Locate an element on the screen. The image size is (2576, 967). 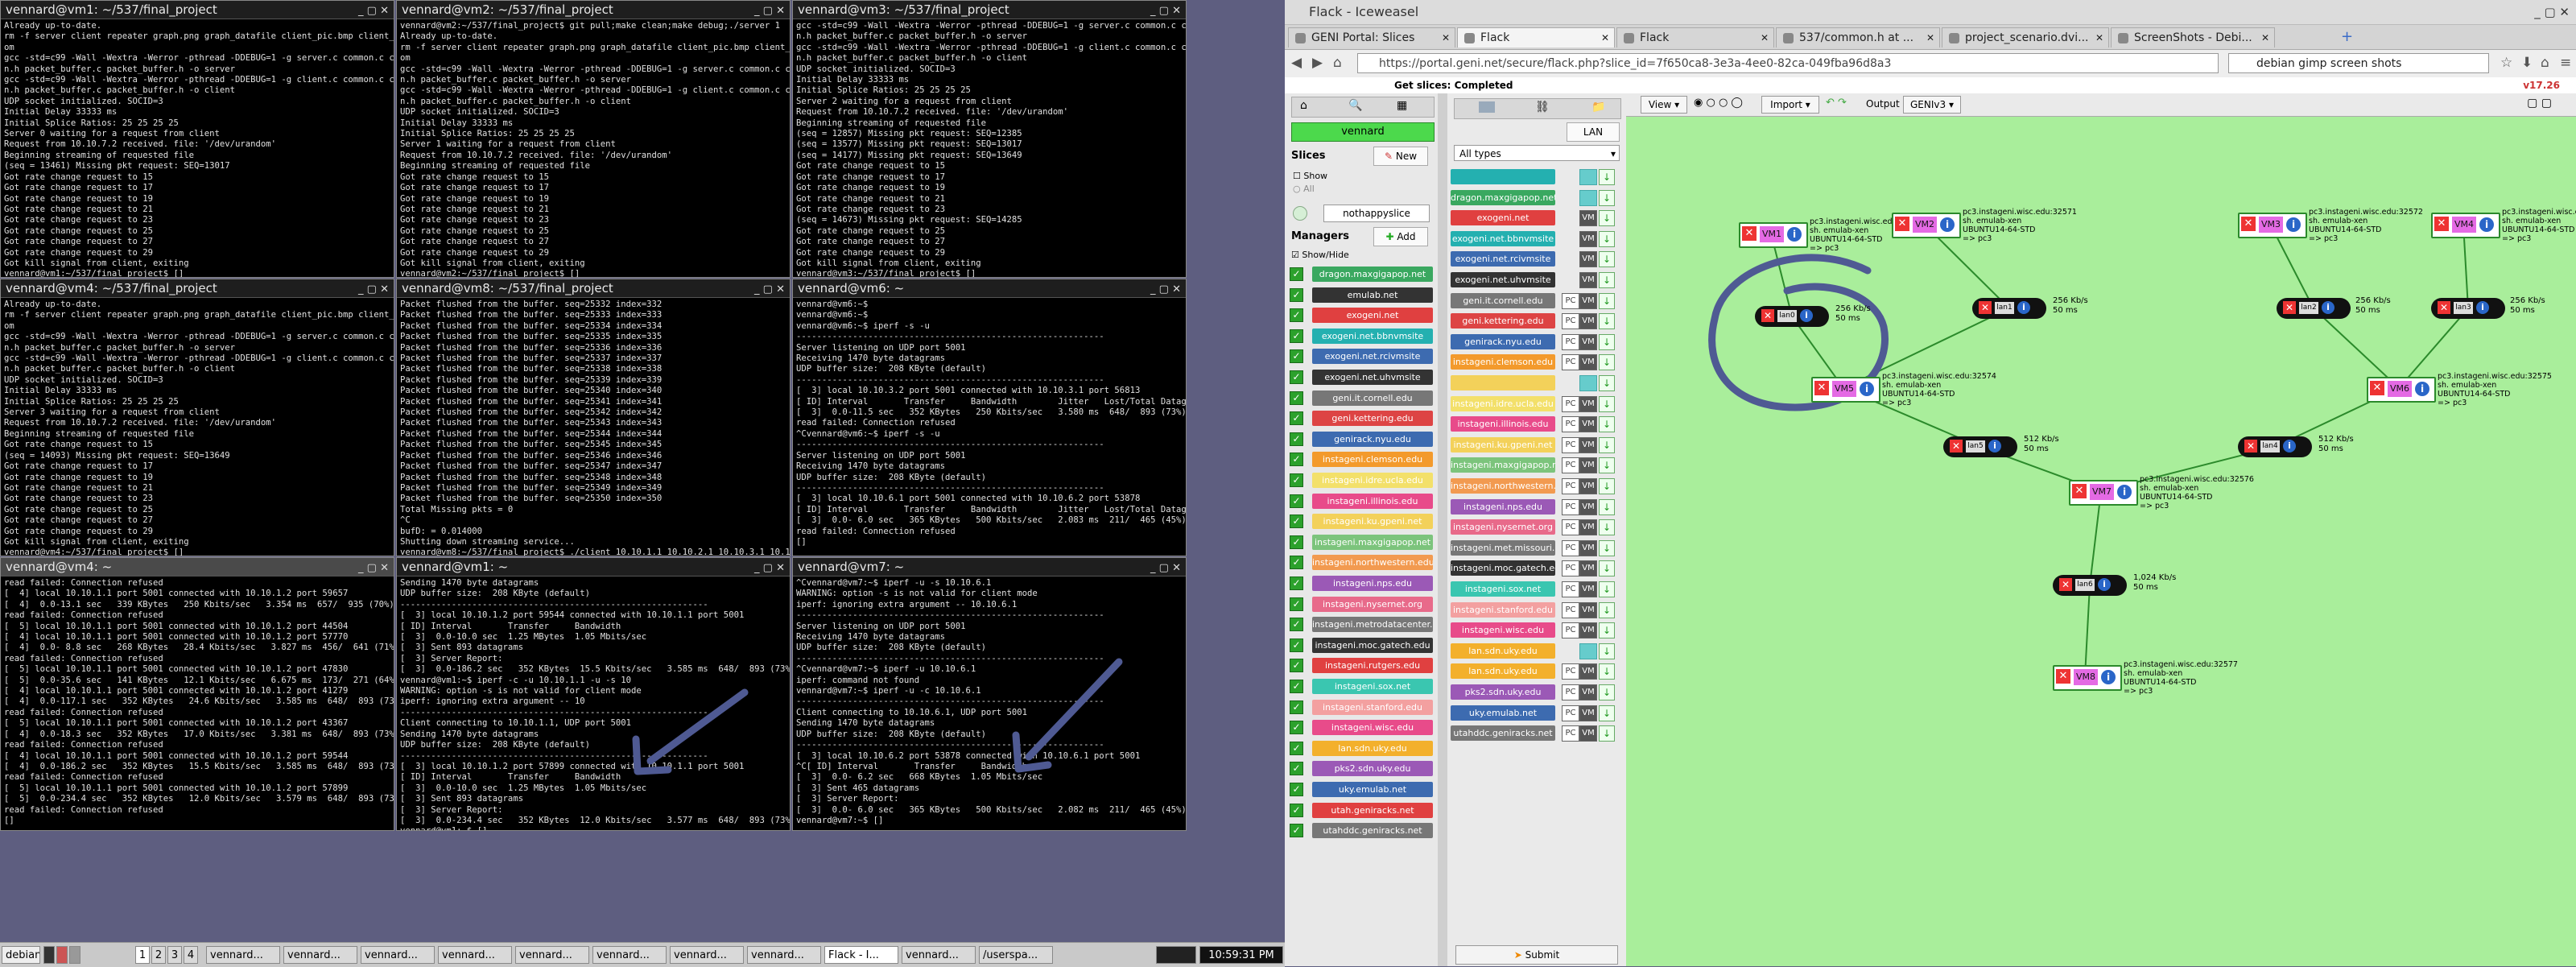
lan-node: ✕ lan6 i is located at coordinates (2090, 586).